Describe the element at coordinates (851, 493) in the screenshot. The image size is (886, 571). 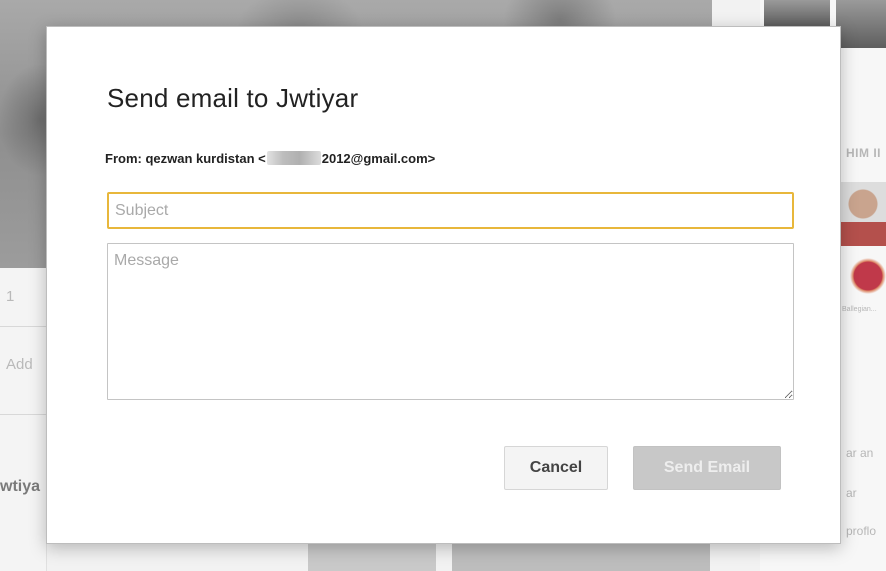
I see `right-text-2: ar` at that location.